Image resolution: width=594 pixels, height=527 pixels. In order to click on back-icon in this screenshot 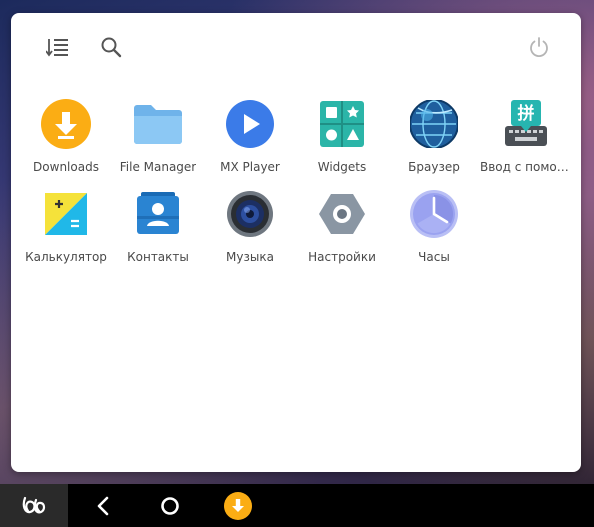, I will do `click(103, 505)`.